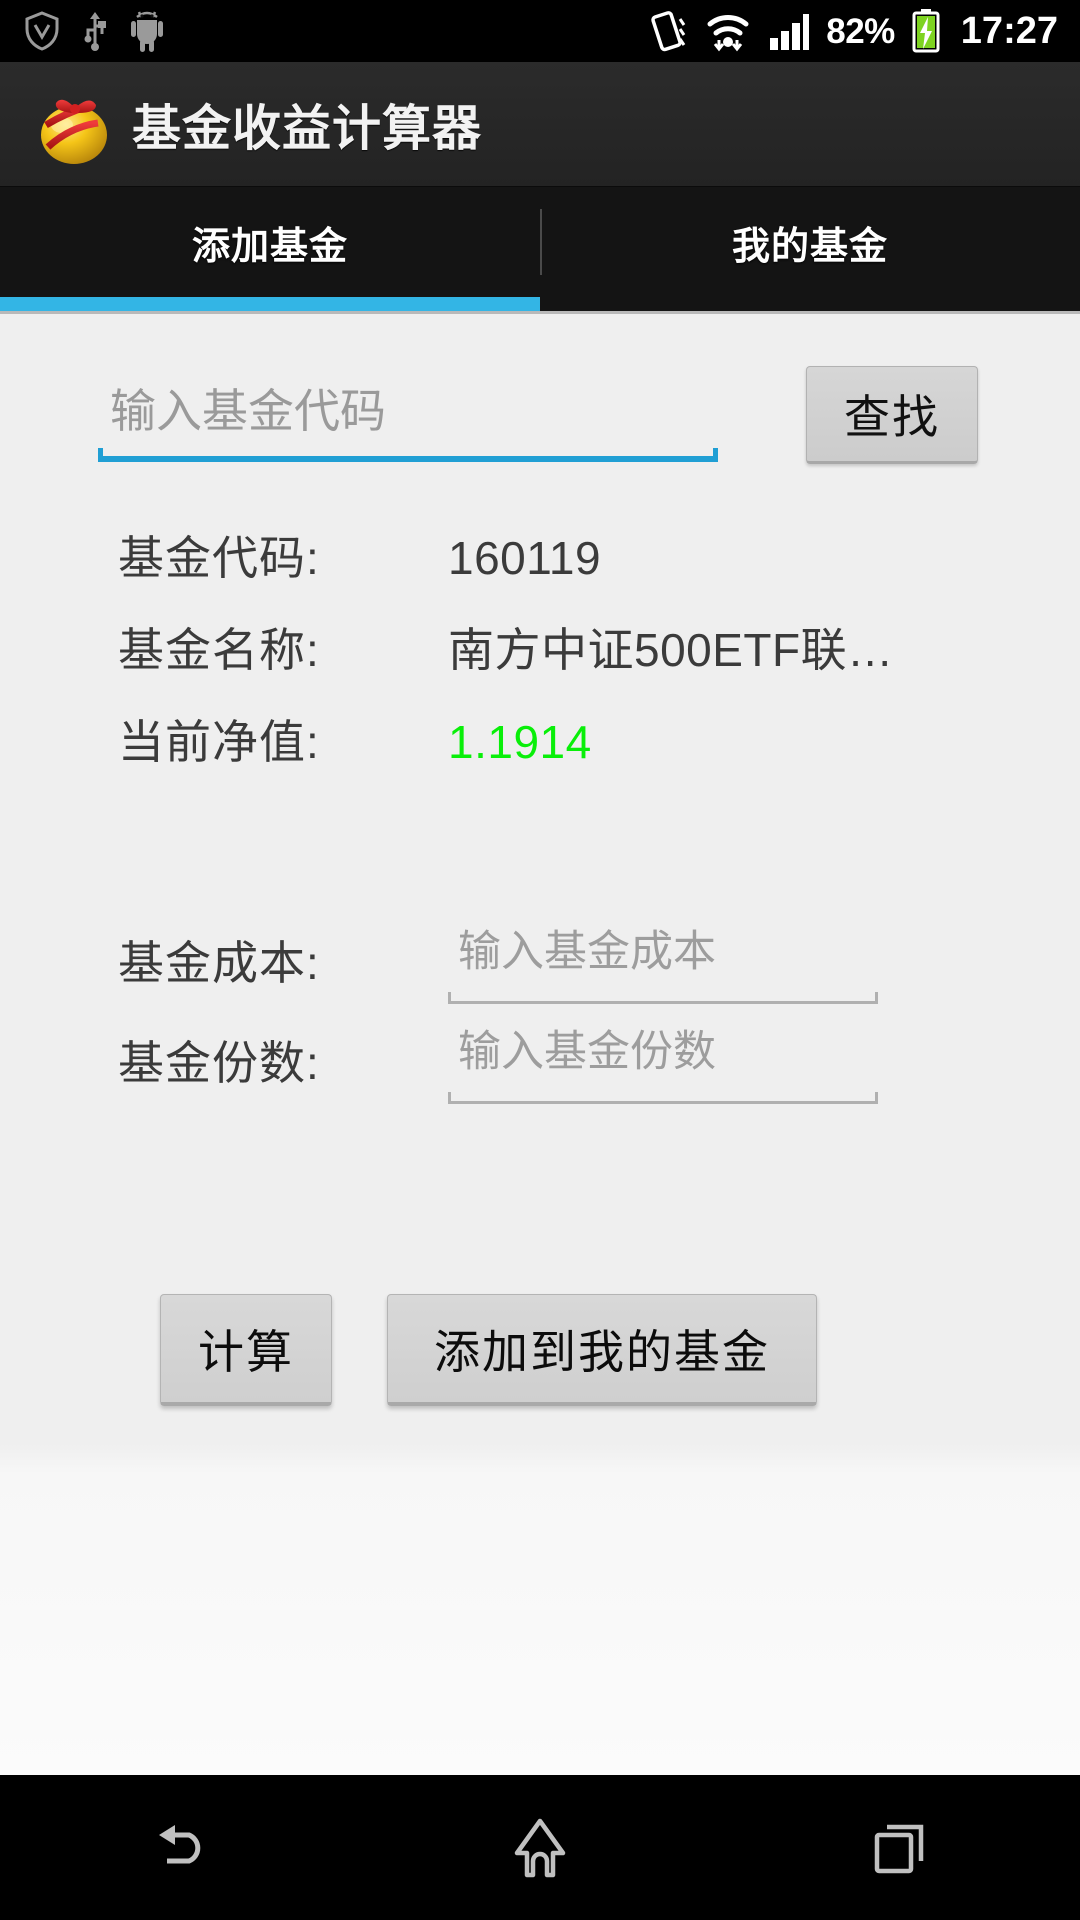 The image size is (1080, 1920). What do you see at coordinates (408, 411) in the screenshot?
I see `fund-code-input` at bounding box center [408, 411].